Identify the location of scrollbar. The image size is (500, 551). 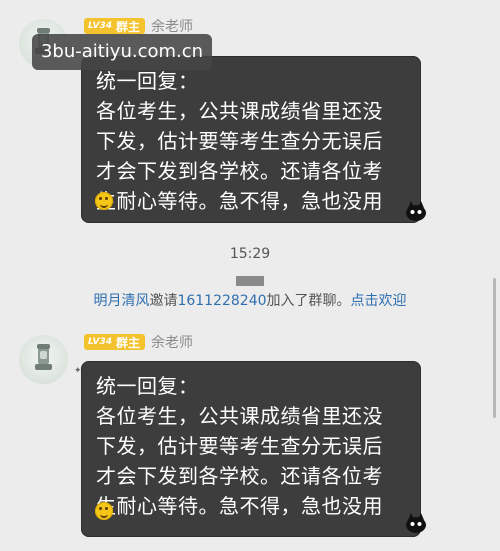
(494, 348).